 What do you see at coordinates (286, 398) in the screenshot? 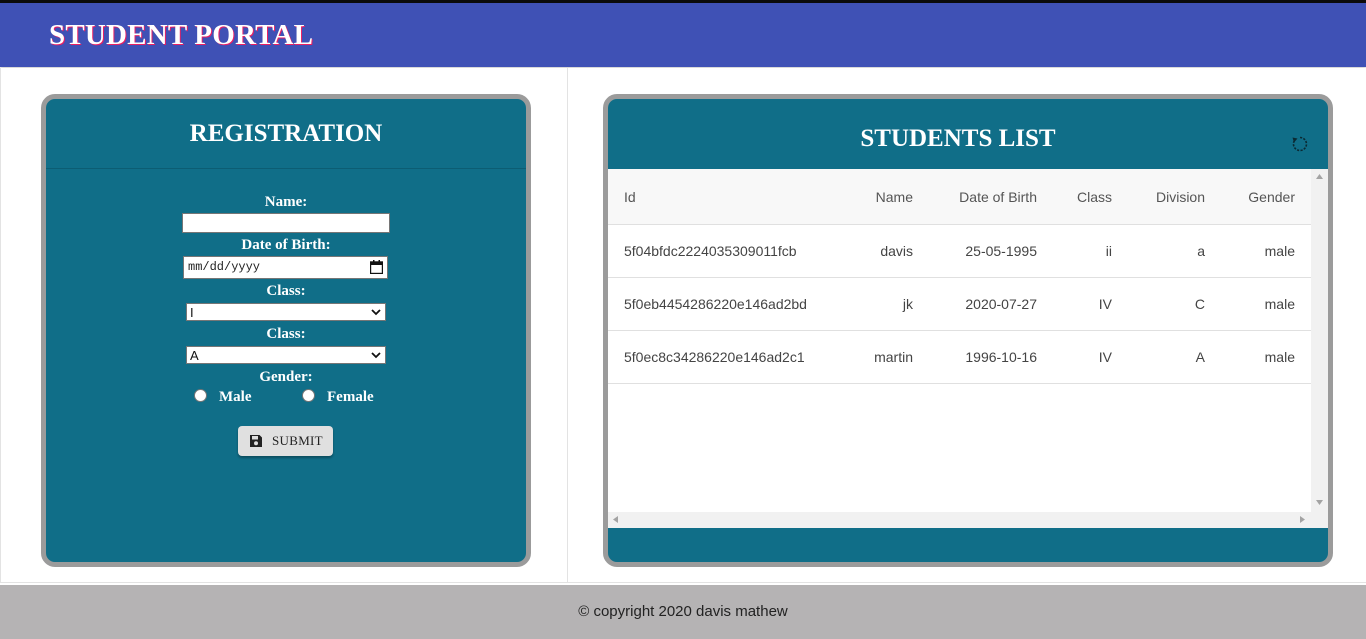
I see `gender-radio-group: Male Female` at bounding box center [286, 398].